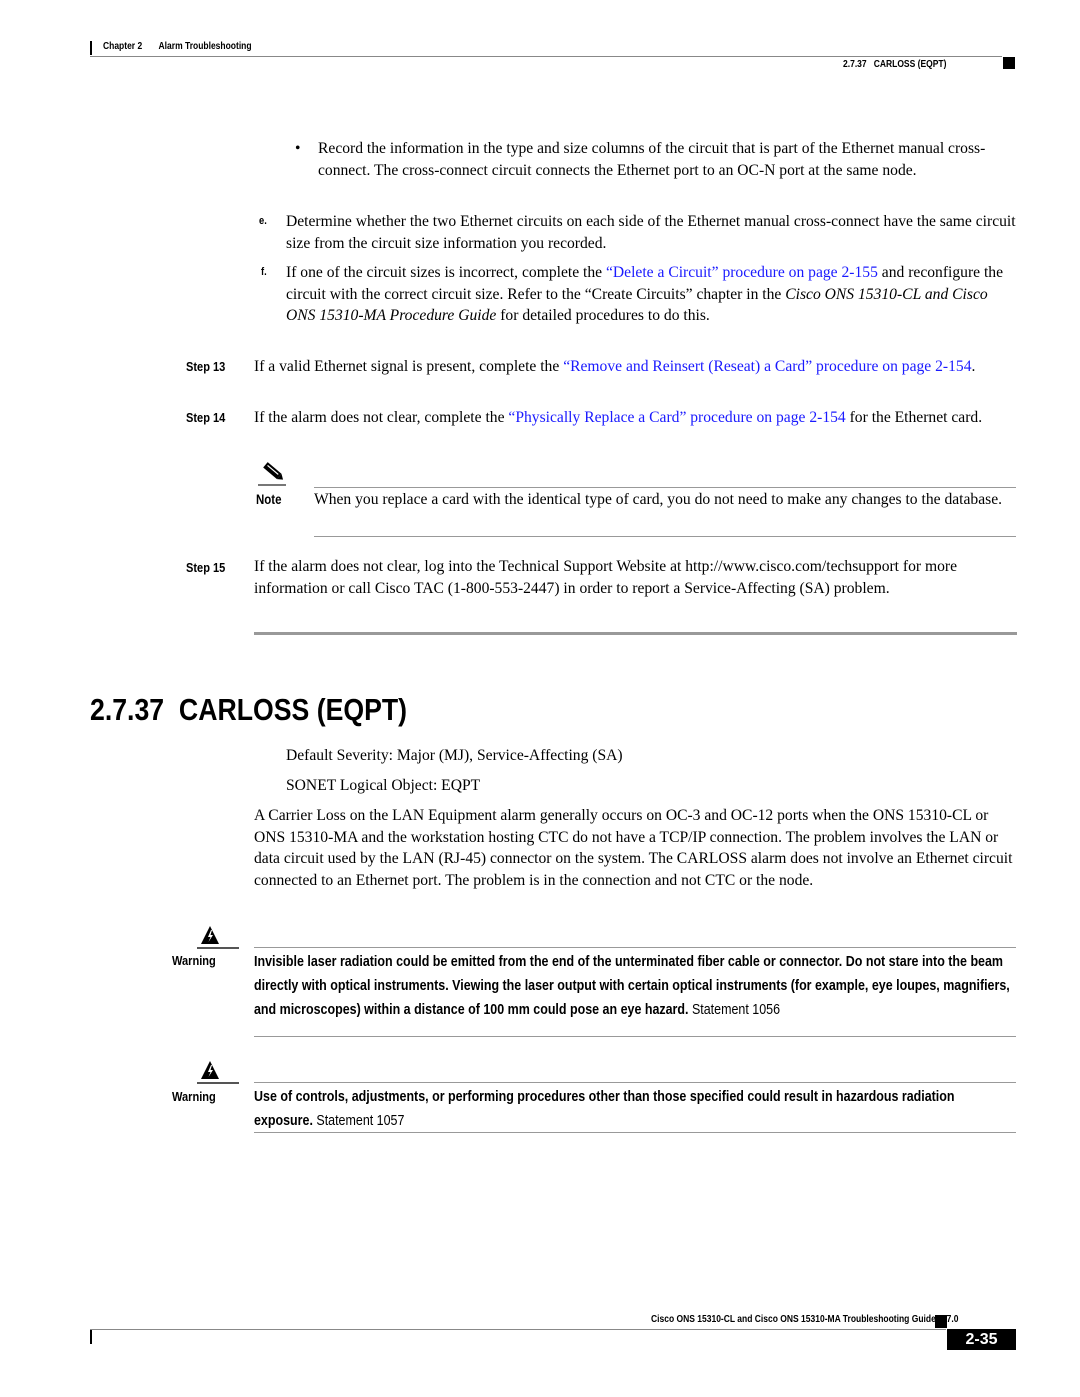 The image size is (1080, 1397). I want to click on warning1-label: Warning, so click(194, 960).